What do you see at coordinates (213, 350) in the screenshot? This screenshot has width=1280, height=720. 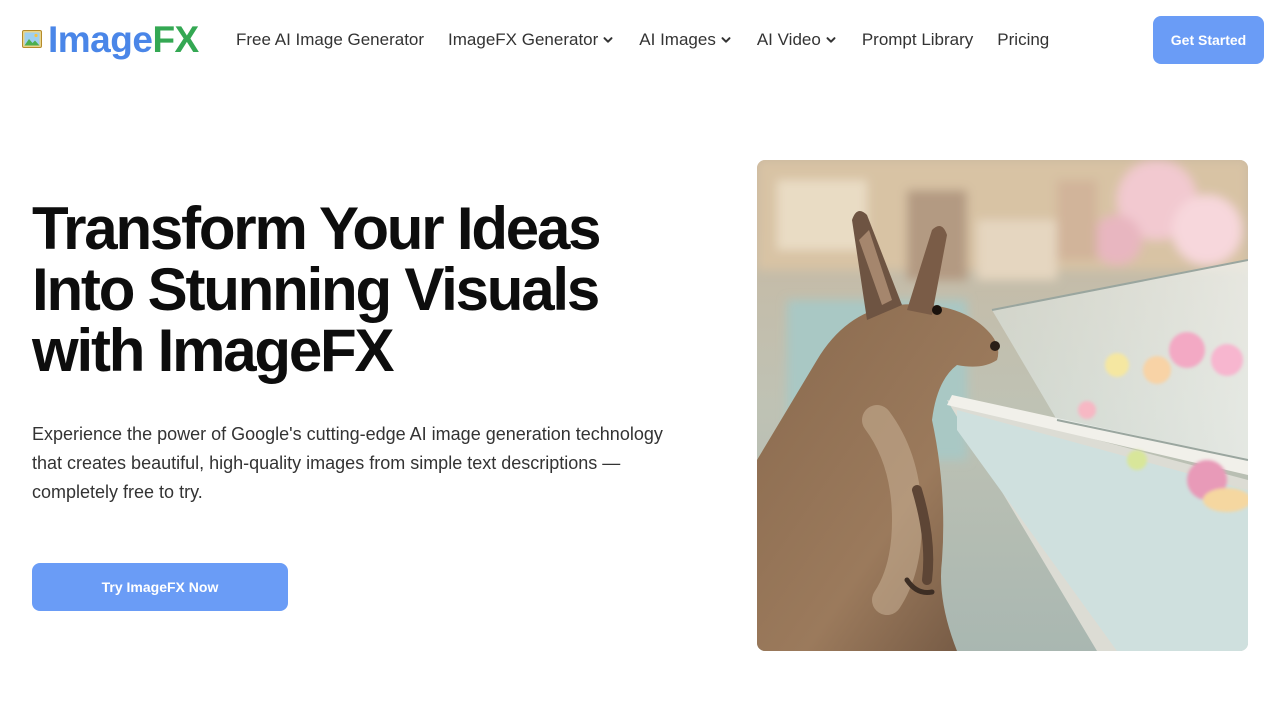 I see `hero-title-line: with ImageFX` at bounding box center [213, 350].